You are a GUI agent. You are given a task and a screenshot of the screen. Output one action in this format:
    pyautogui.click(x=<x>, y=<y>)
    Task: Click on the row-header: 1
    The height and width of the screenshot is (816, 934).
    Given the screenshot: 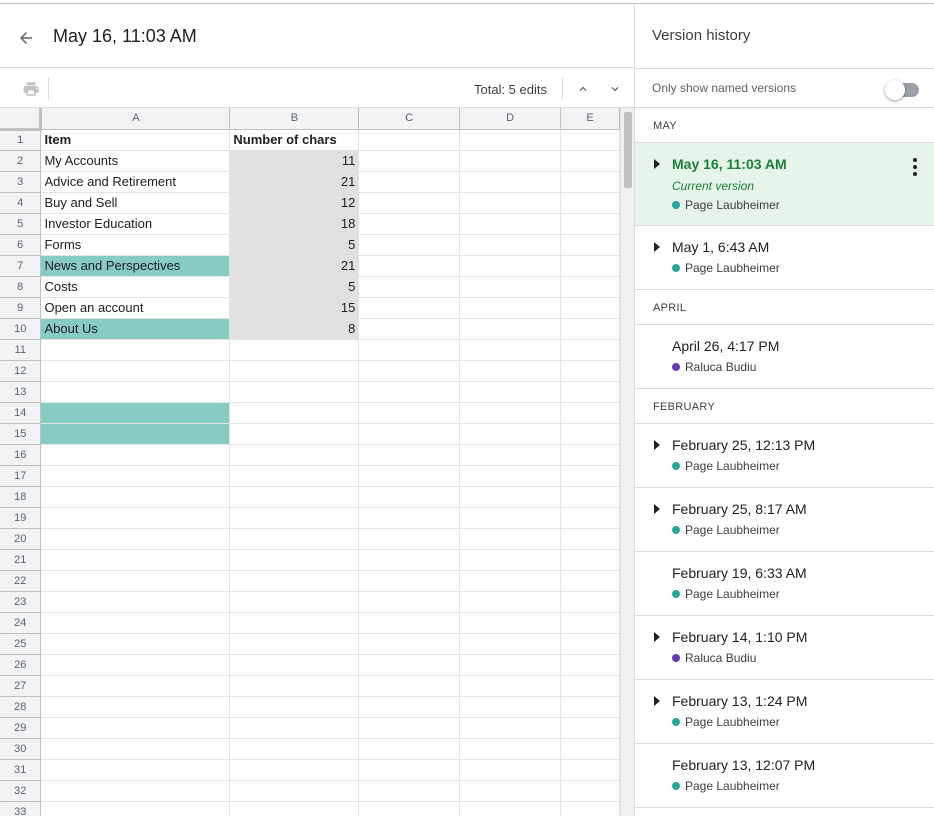 What is the action you would take?
    pyautogui.click(x=21, y=140)
    